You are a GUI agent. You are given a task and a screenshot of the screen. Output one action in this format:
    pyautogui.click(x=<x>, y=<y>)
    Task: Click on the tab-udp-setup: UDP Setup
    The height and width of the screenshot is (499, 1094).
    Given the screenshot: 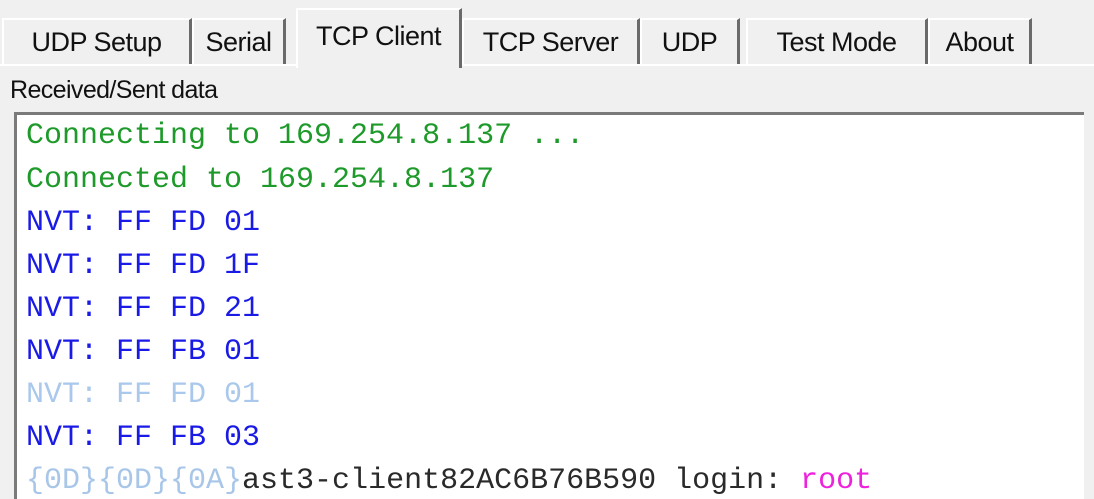 What is the action you would take?
    pyautogui.click(x=97, y=41)
    